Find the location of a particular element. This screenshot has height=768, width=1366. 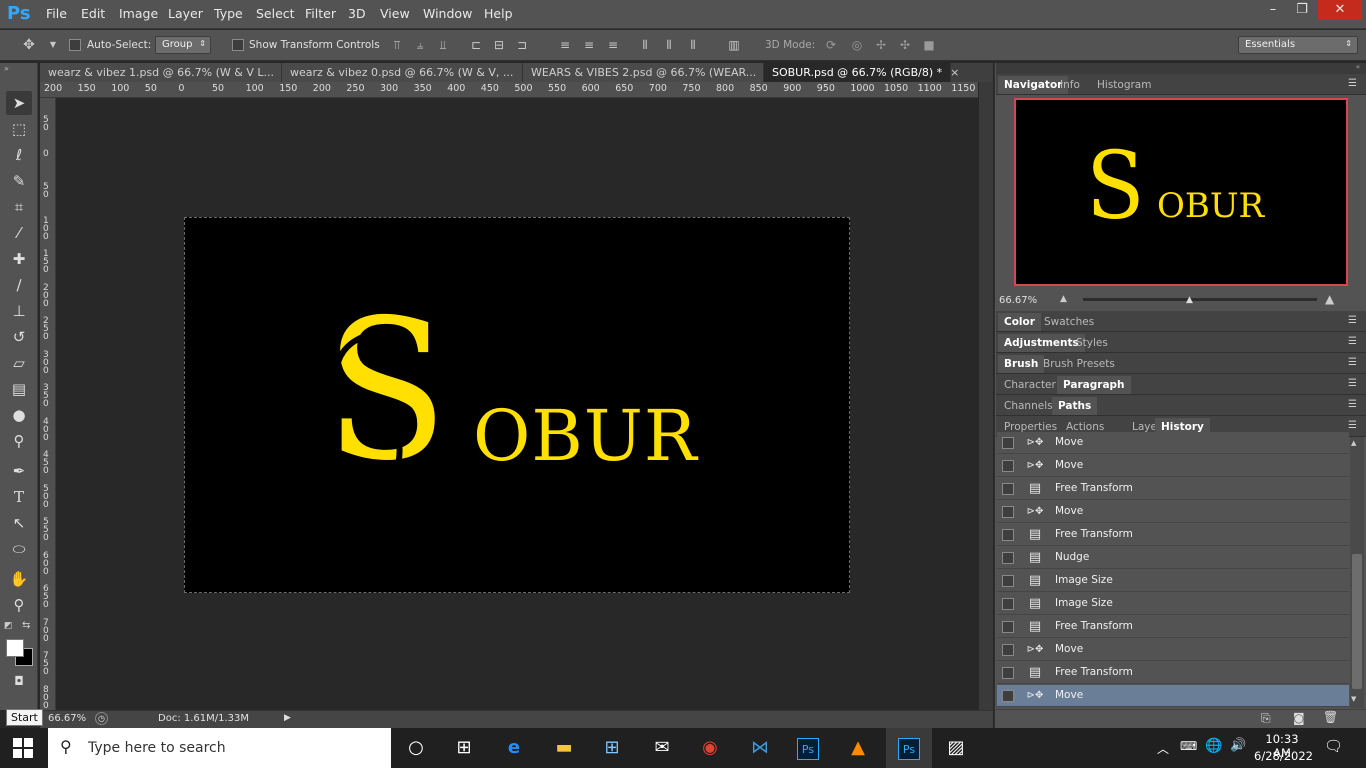

scroll-down-icon: ▼ is located at coordinates (1353, 699).